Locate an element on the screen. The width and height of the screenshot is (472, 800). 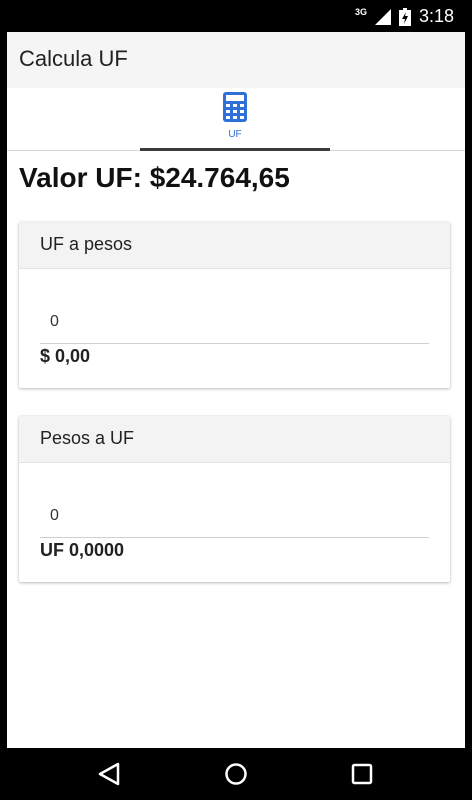
card-header: Pesos a UF is located at coordinates (234, 439).